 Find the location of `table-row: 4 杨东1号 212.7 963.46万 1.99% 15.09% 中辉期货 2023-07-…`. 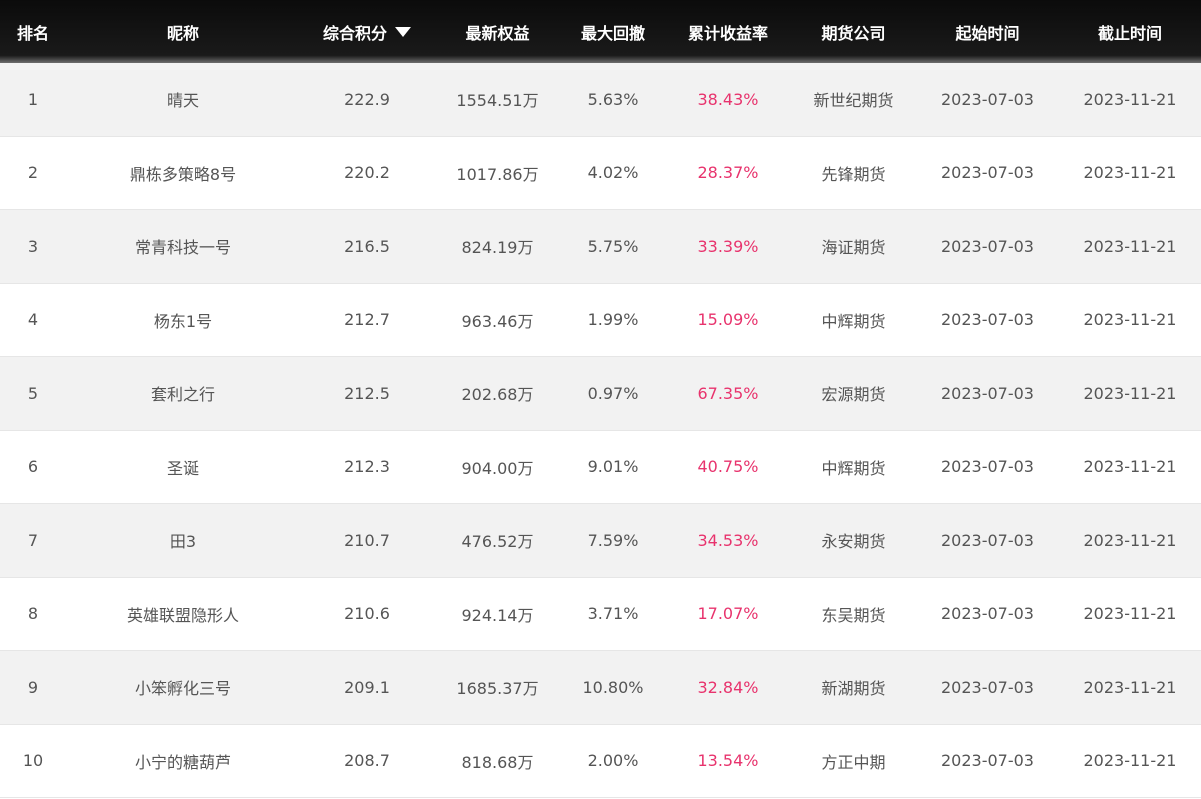

table-row: 4 杨东1号 212.7 963.46万 1.99% 15.09% 中辉期货 2023-07-… is located at coordinates (600, 320).